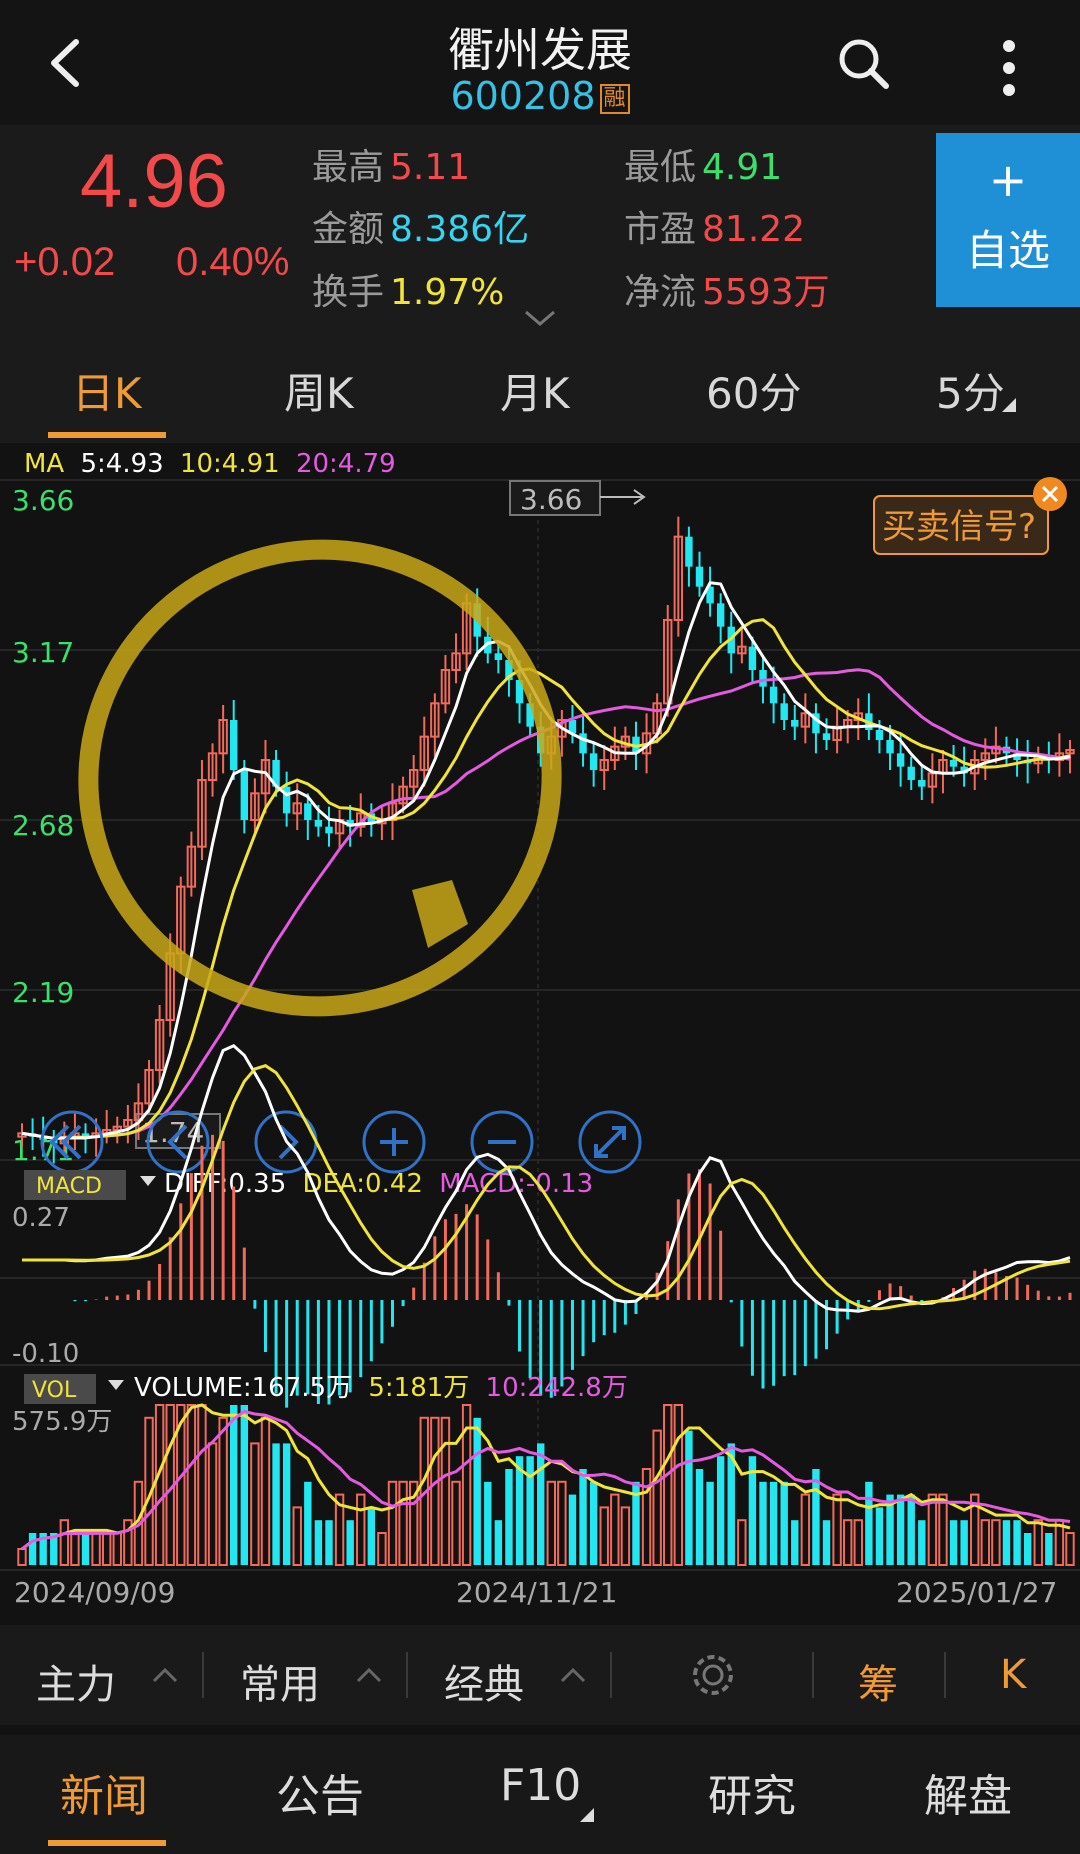 This screenshot has height=1854, width=1080. I want to click on tool-main-force: 主力, so click(76, 1681).